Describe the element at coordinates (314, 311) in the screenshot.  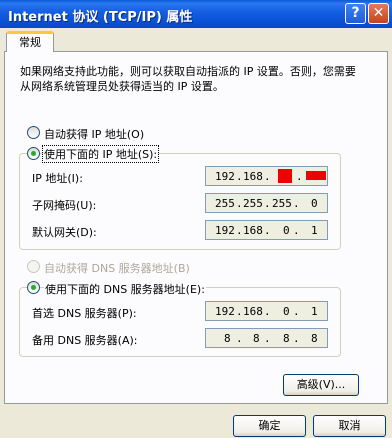
I see `pdns-octet-4: 1` at that location.